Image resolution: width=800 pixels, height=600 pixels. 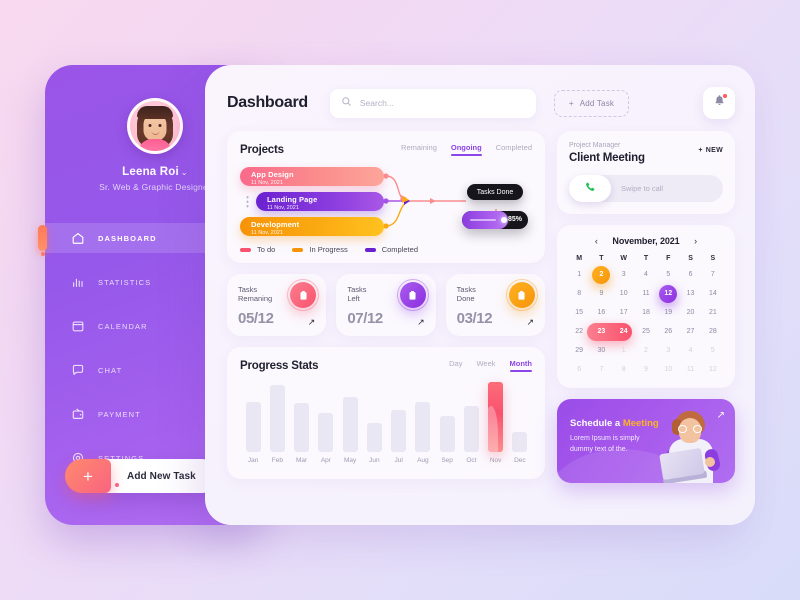 What do you see at coordinates (419, 149) in the screenshot?
I see `tab-remaining: Remaining` at bounding box center [419, 149].